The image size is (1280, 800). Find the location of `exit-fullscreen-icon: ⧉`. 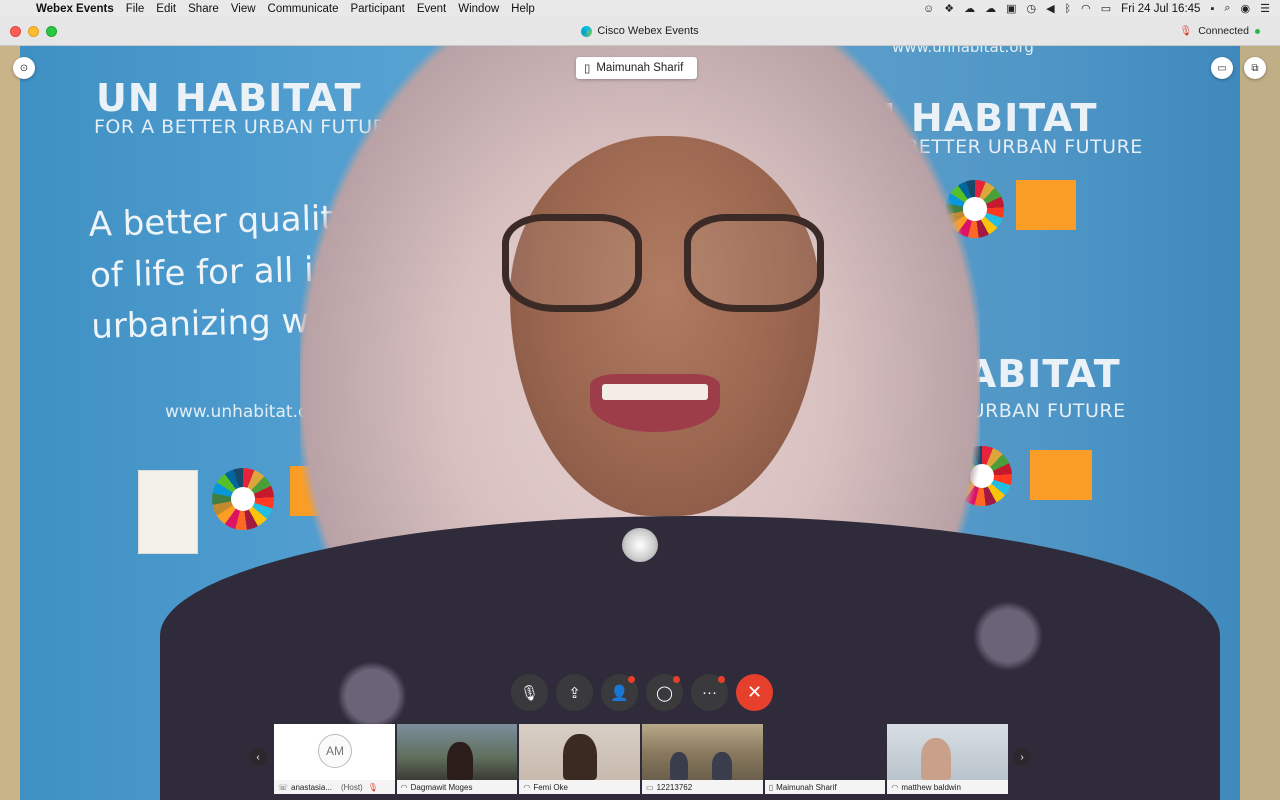

exit-fullscreen-icon: ⧉ is located at coordinates (1255, 68).